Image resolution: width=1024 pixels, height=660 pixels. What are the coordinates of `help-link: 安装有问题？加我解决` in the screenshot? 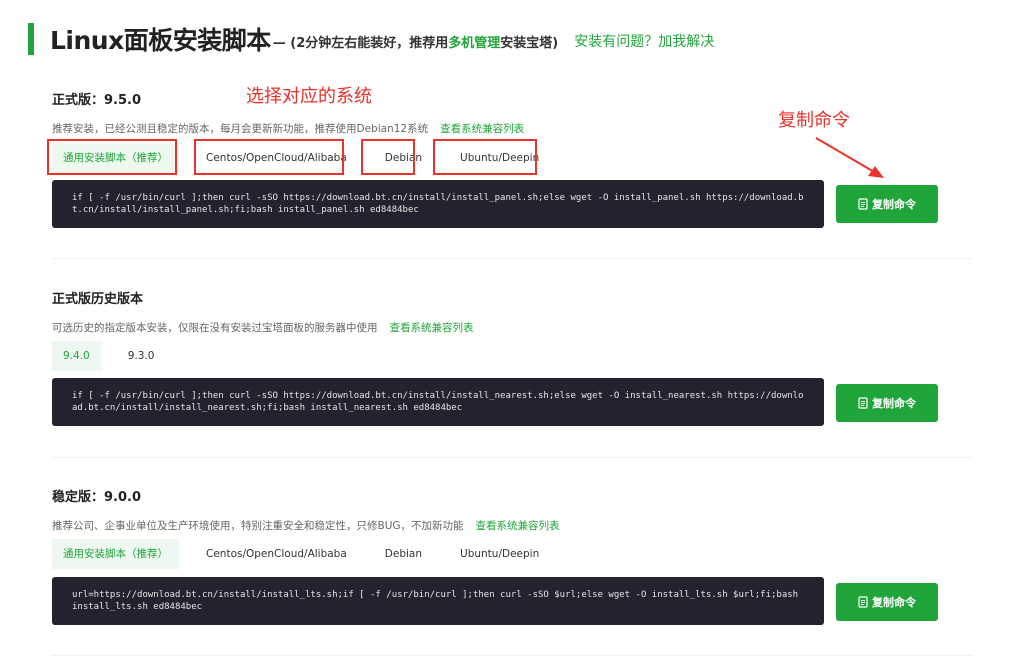 It's located at (644, 41).